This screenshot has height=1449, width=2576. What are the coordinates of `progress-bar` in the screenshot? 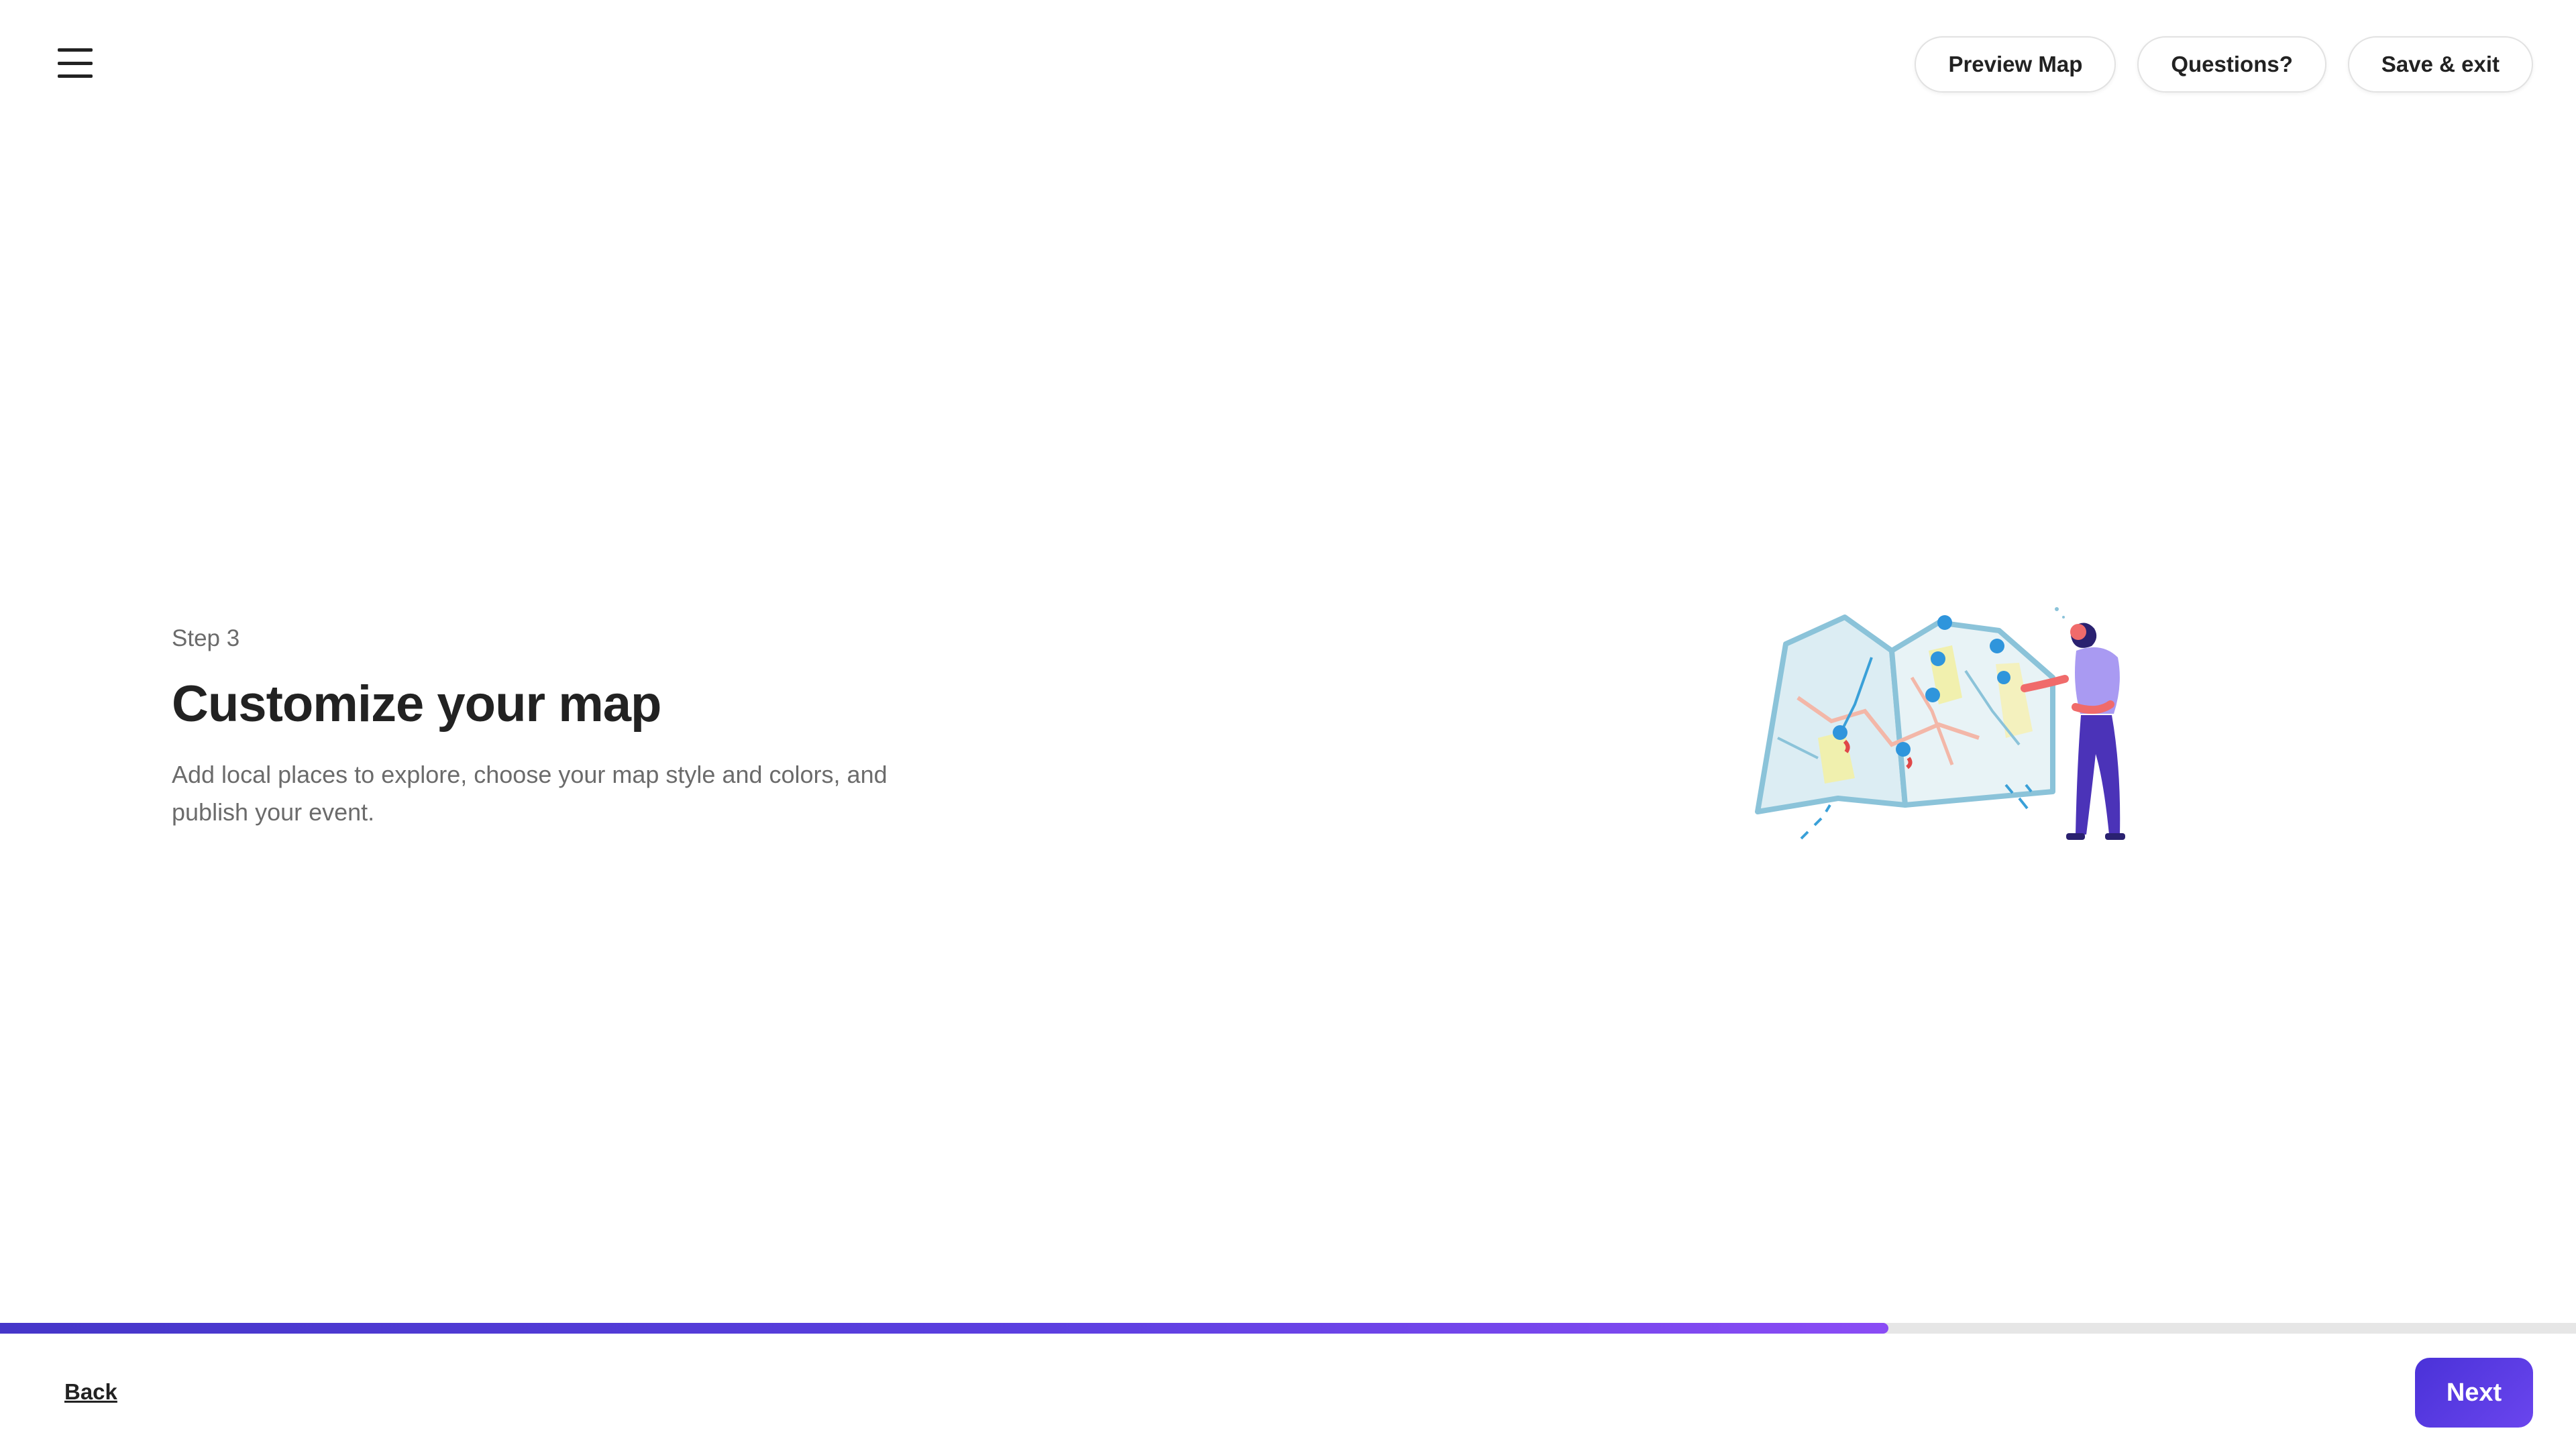 It's located at (1288, 1328).